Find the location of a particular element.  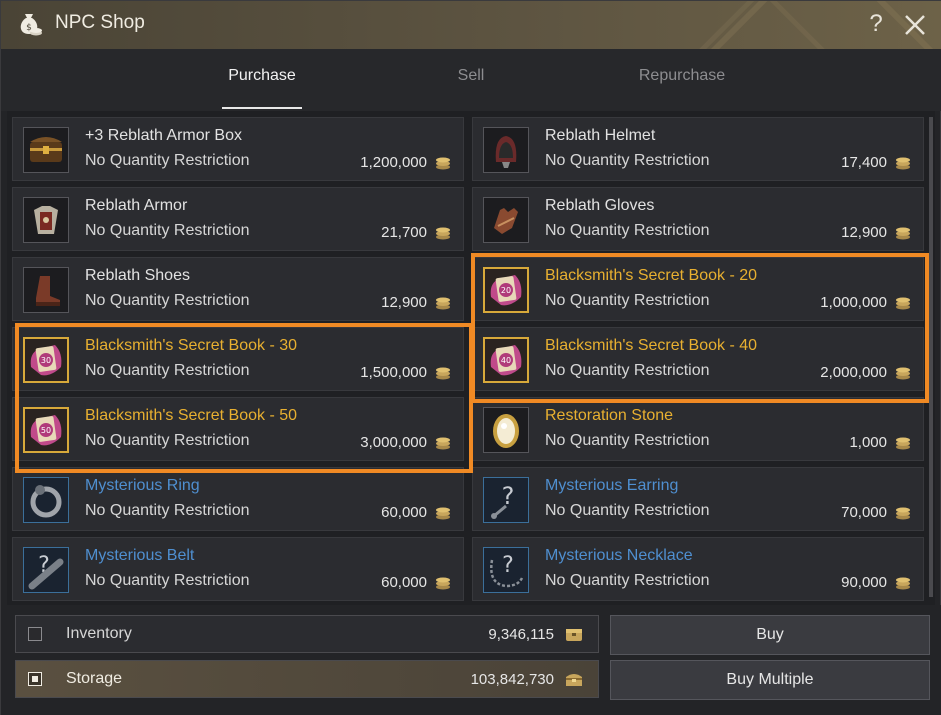

item-price: 17,400 is located at coordinates (864, 162).